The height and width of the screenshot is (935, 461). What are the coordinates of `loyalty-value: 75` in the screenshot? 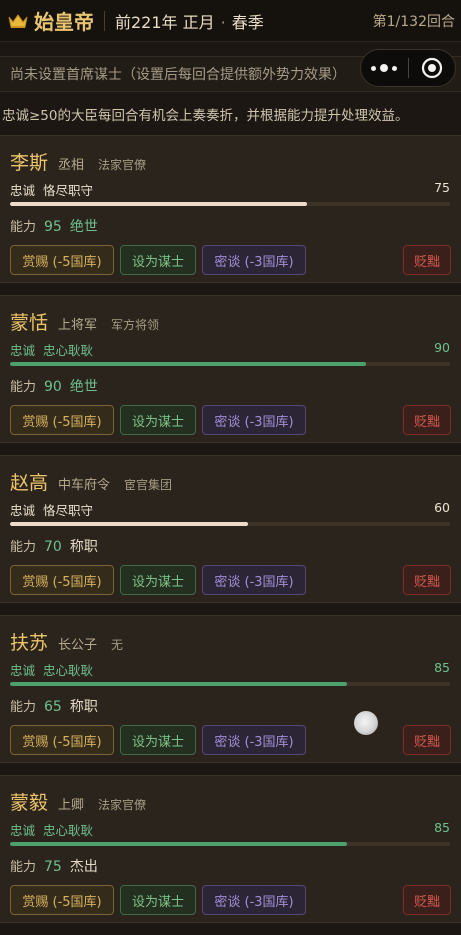 It's located at (442, 187).